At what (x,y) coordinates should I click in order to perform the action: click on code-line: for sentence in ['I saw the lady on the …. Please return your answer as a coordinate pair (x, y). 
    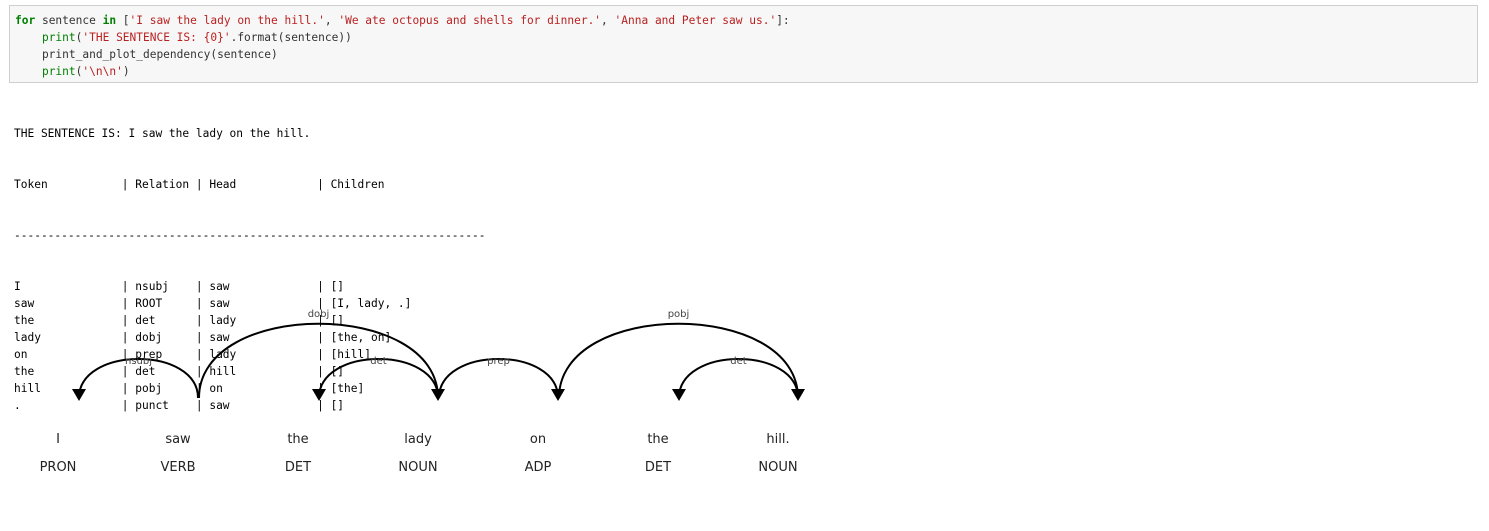
    Looking at the image, I should click on (746, 20).